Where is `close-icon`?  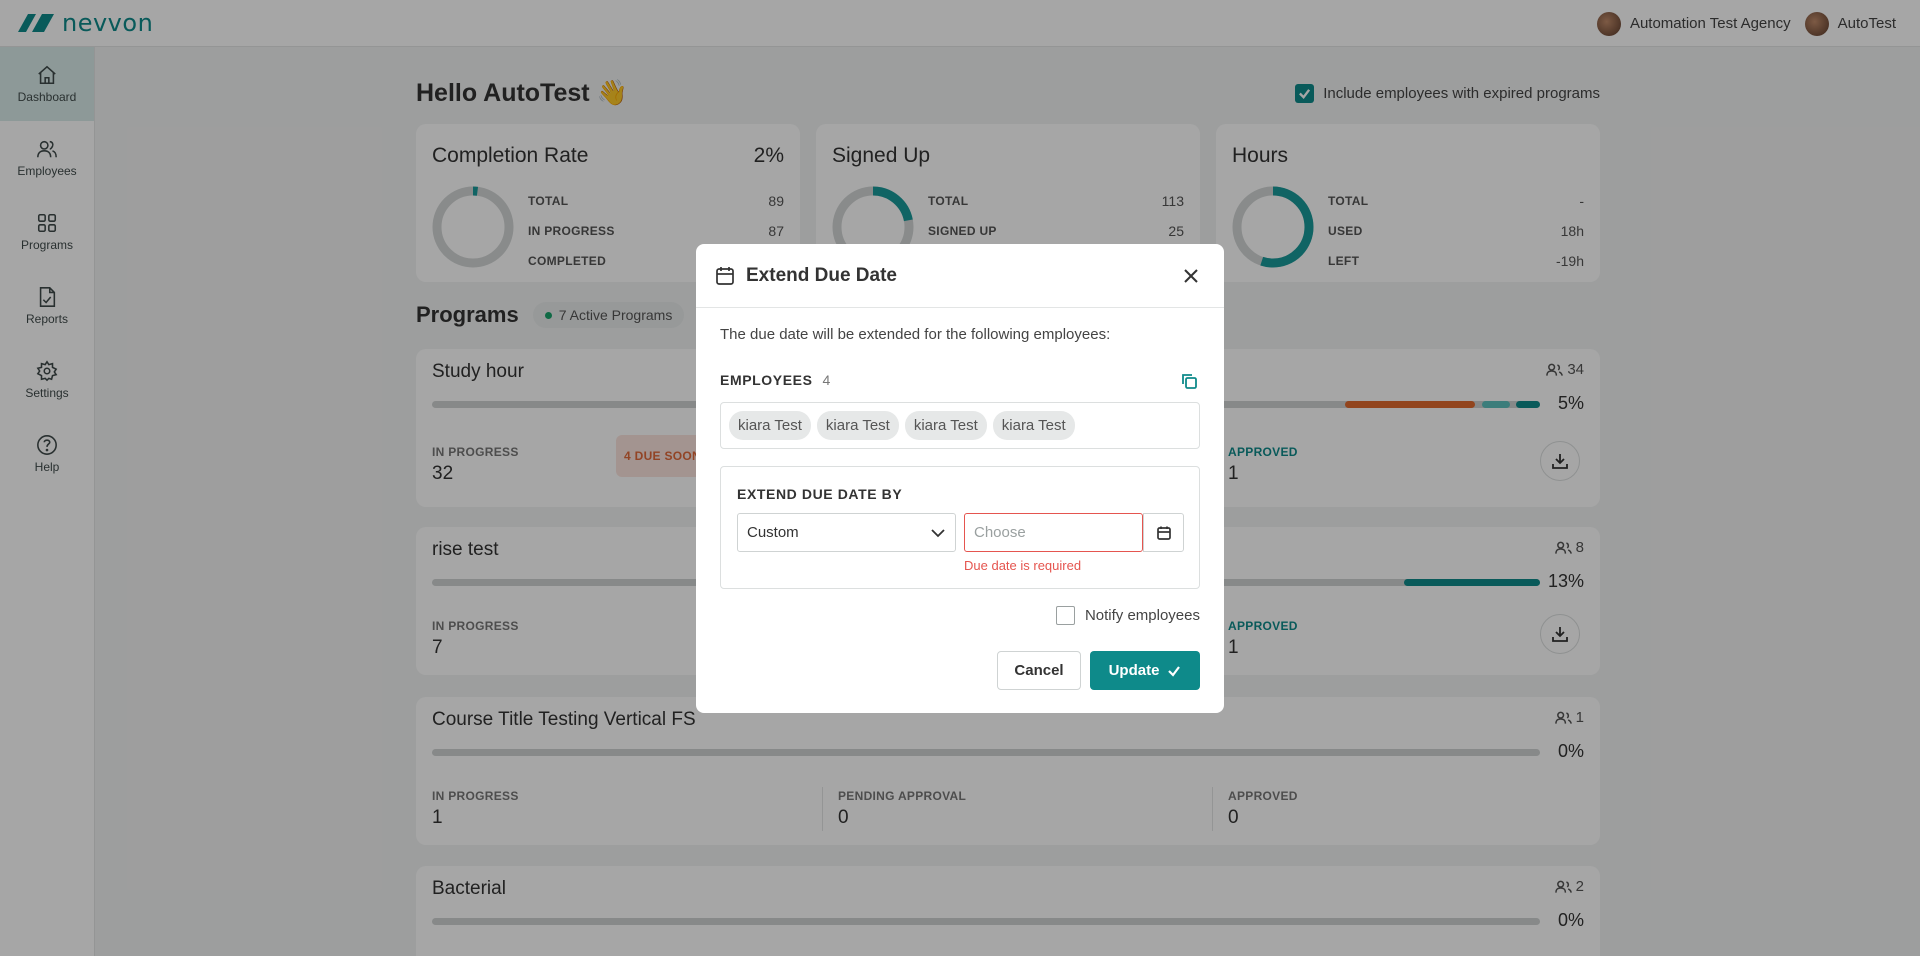 close-icon is located at coordinates (1191, 276).